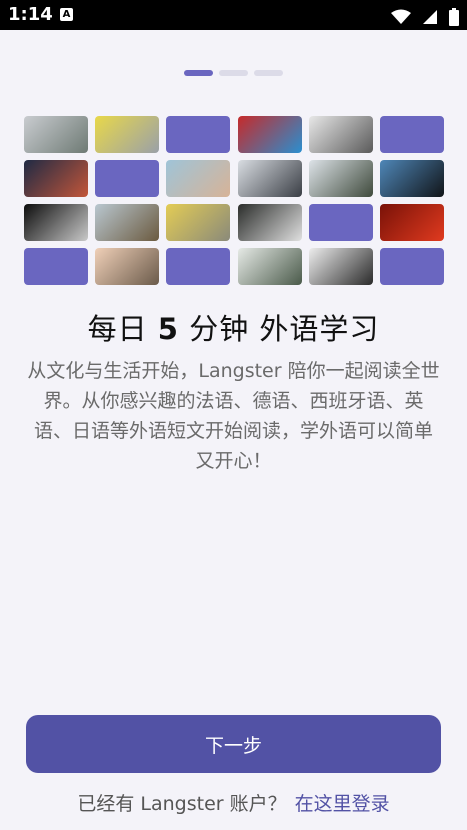 Image resolution: width=467 pixels, height=830 pixels. Describe the element at coordinates (233, 744) in the screenshot. I see `next-step-button: 下一步` at that location.